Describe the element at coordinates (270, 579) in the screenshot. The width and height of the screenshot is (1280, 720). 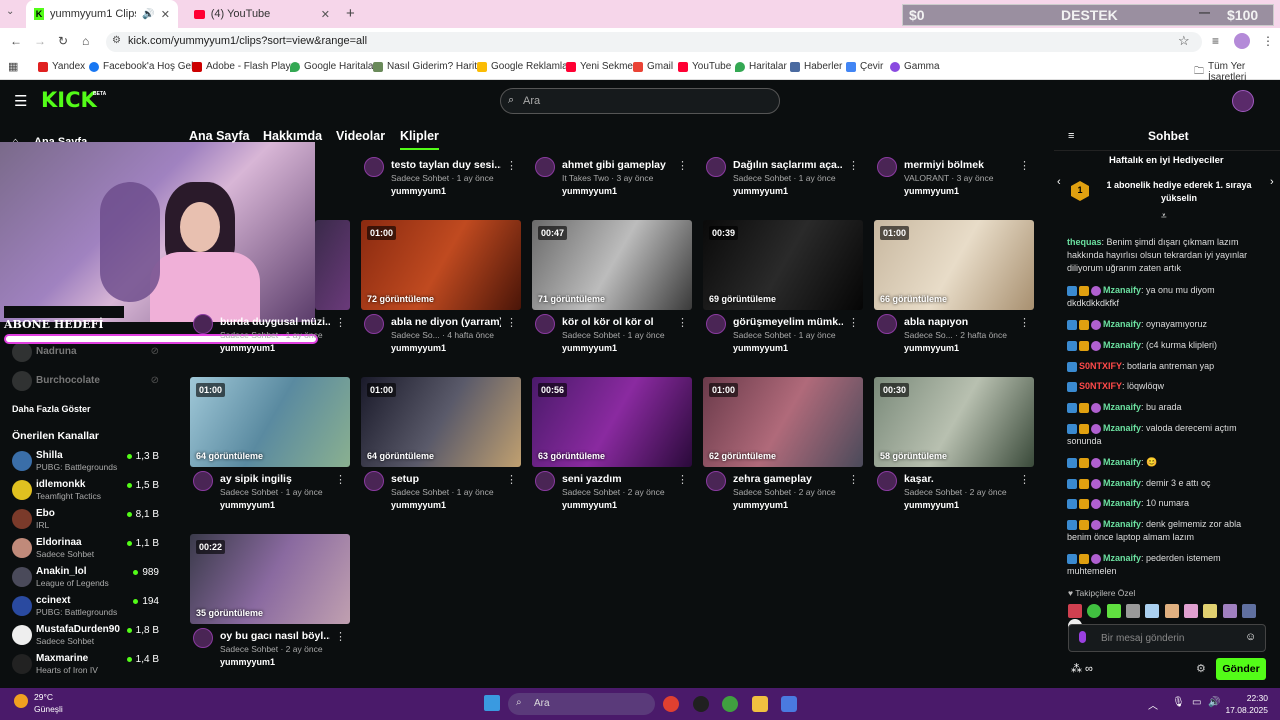
I see `clip-thumbnail: 00:22 35 görüntüleme` at that location.